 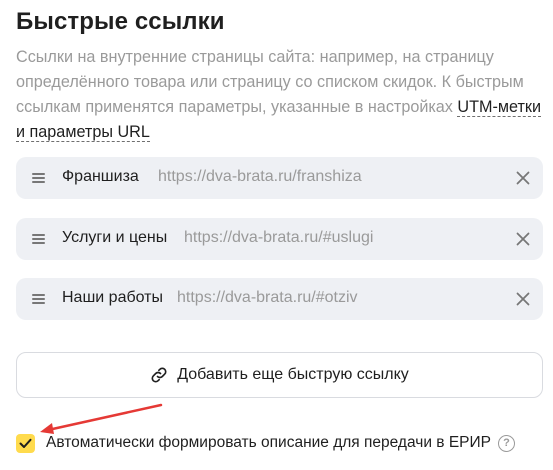 What do you see at coordinates (101, 418) in the screenshot?
I see `red-arrow-annotation` at bounding box center [101, 418].